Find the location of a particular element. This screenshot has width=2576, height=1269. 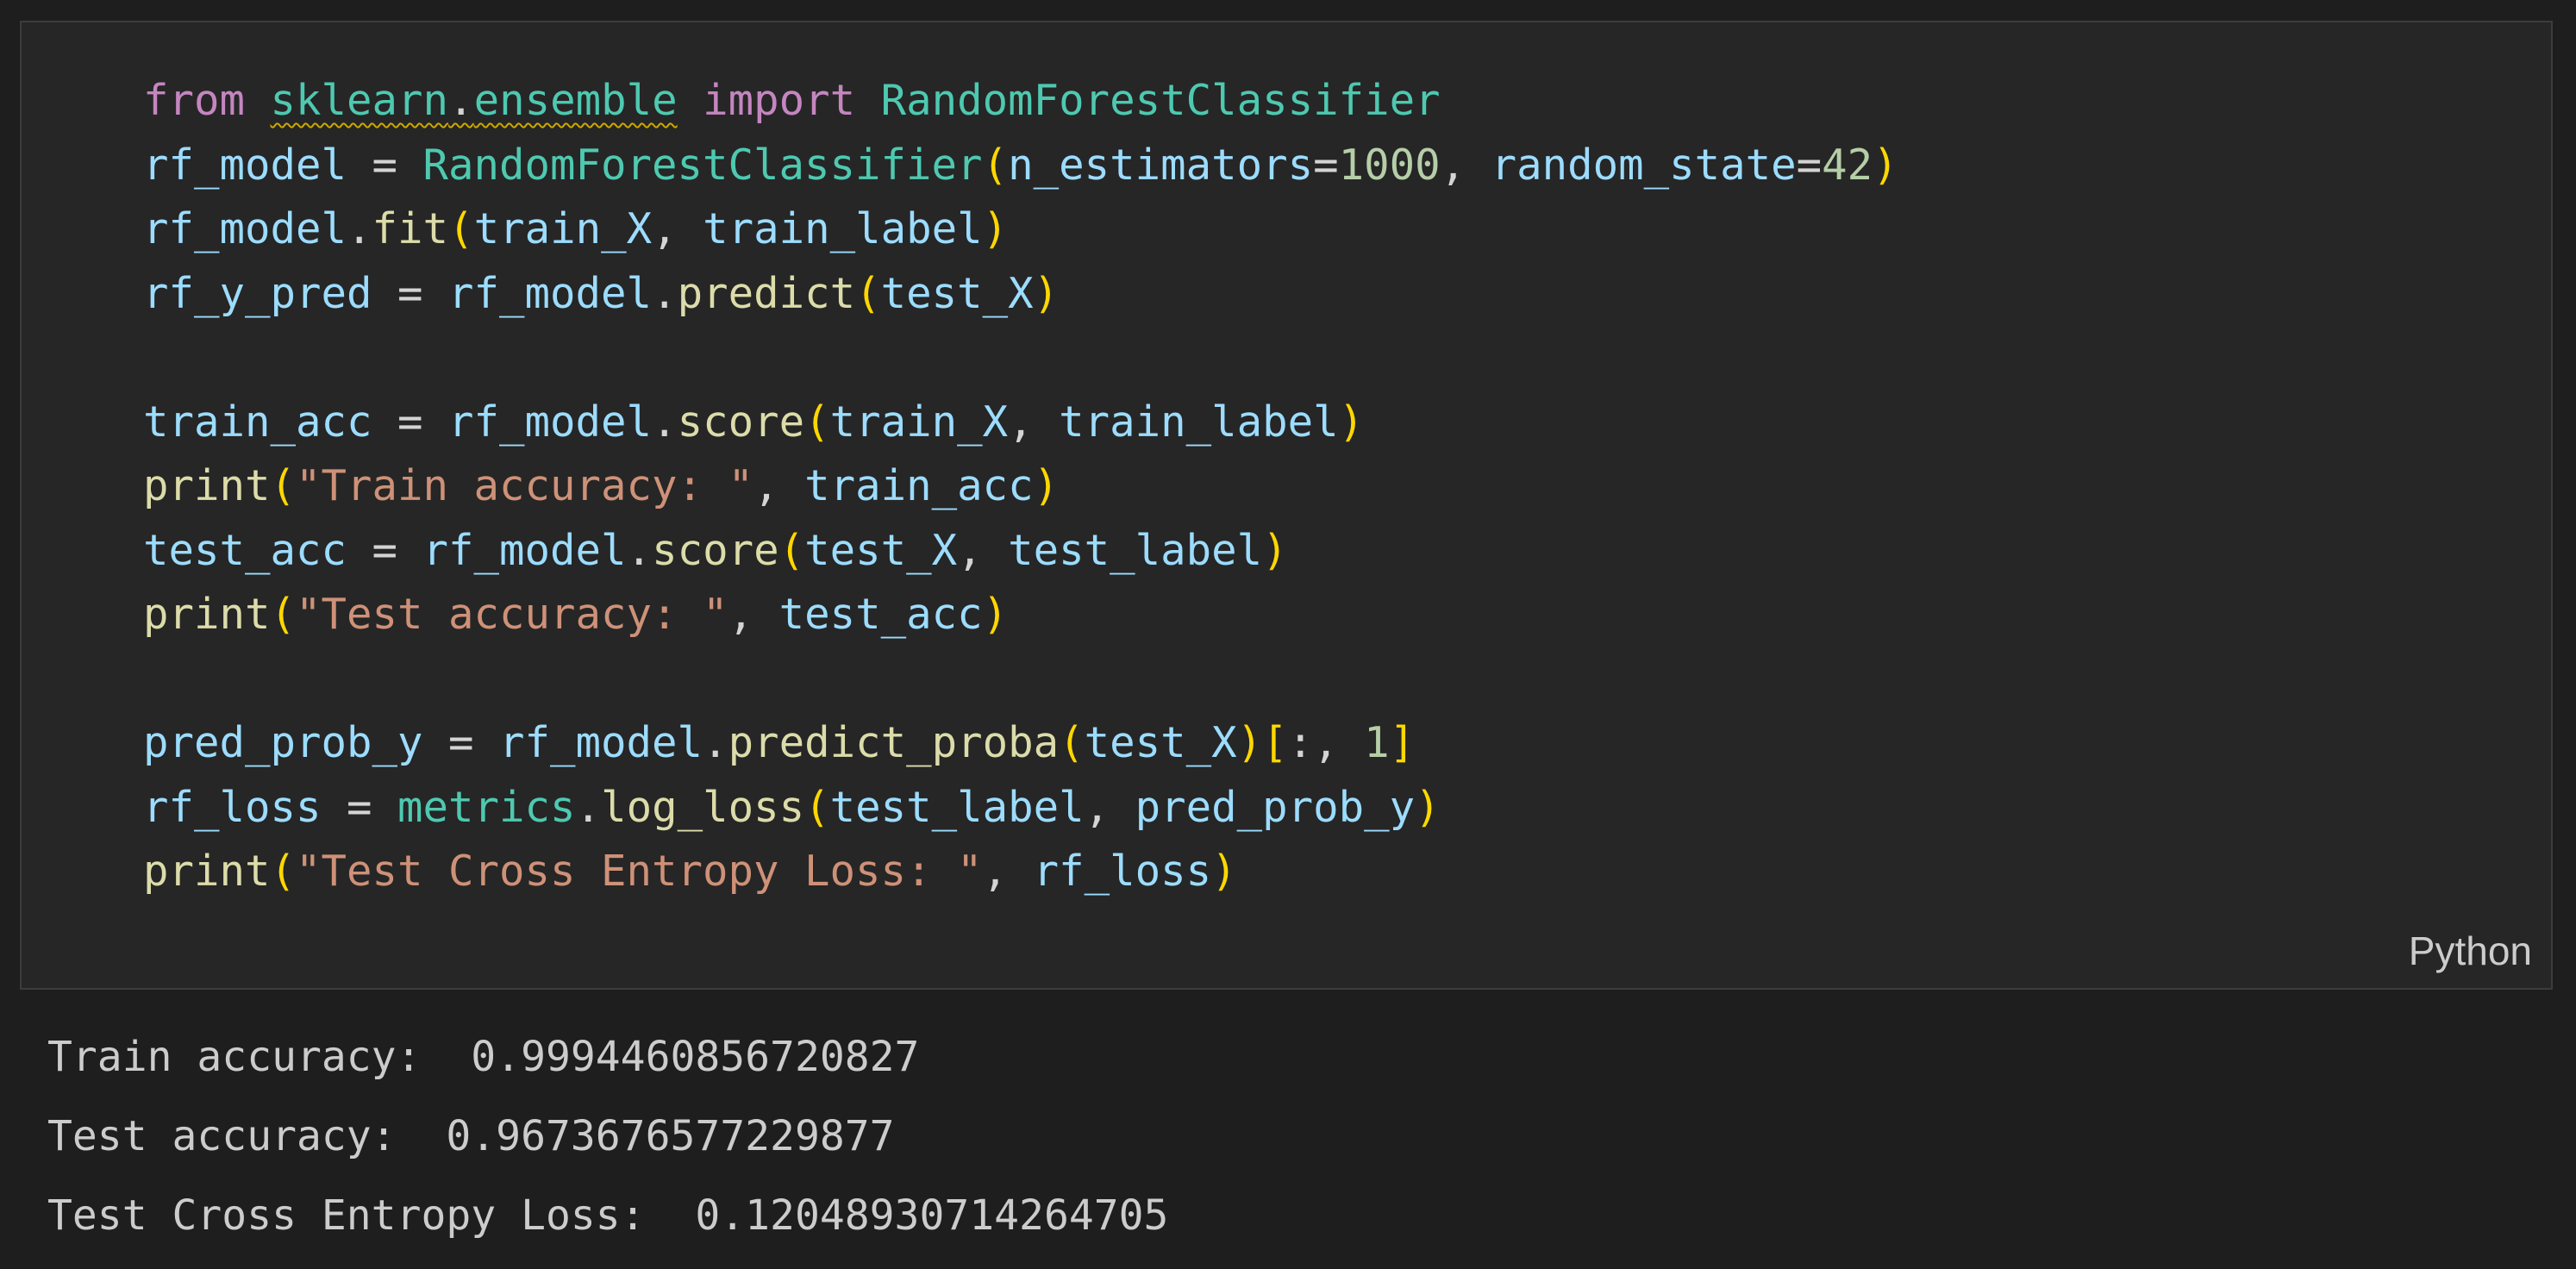

code-line: rf_y_pred = rf_model.predict(test_X) is located at coordinates (1020, 294).